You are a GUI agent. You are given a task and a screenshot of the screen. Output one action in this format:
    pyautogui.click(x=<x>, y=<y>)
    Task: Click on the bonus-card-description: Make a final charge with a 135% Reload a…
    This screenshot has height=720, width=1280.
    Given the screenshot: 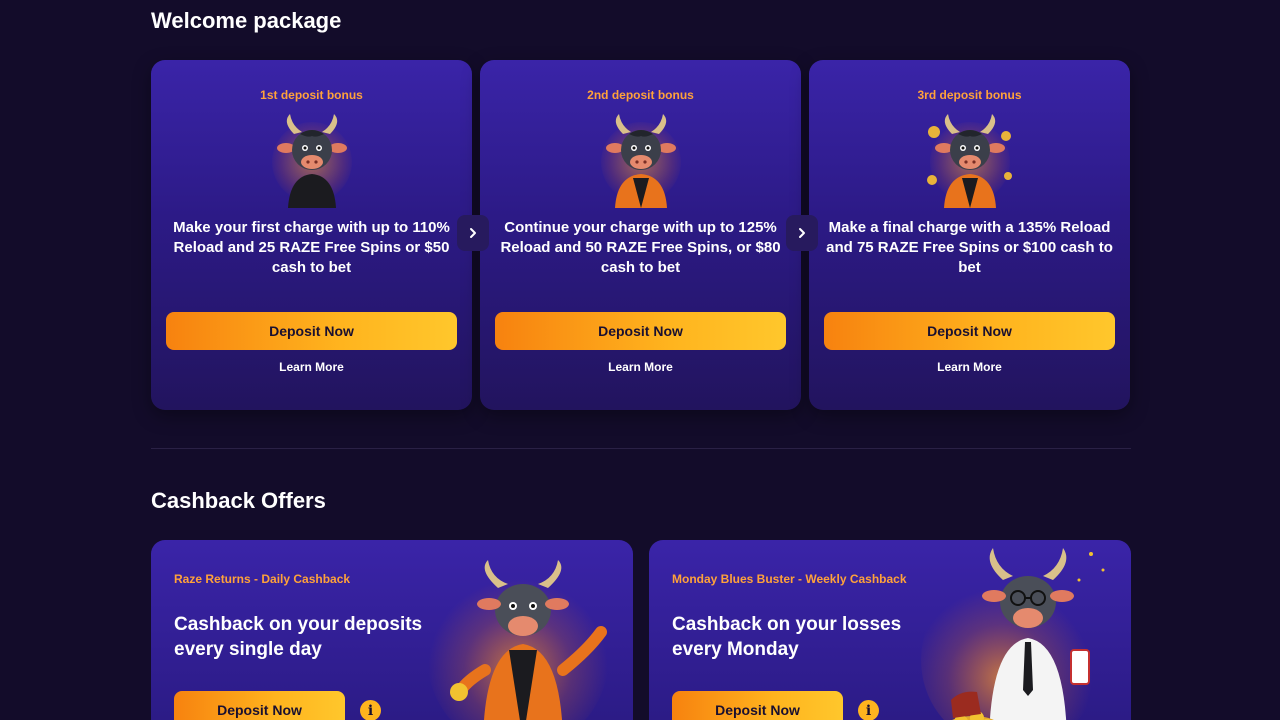 What is the action you would take?
    pyautogui.click(x=969, y=247)
    